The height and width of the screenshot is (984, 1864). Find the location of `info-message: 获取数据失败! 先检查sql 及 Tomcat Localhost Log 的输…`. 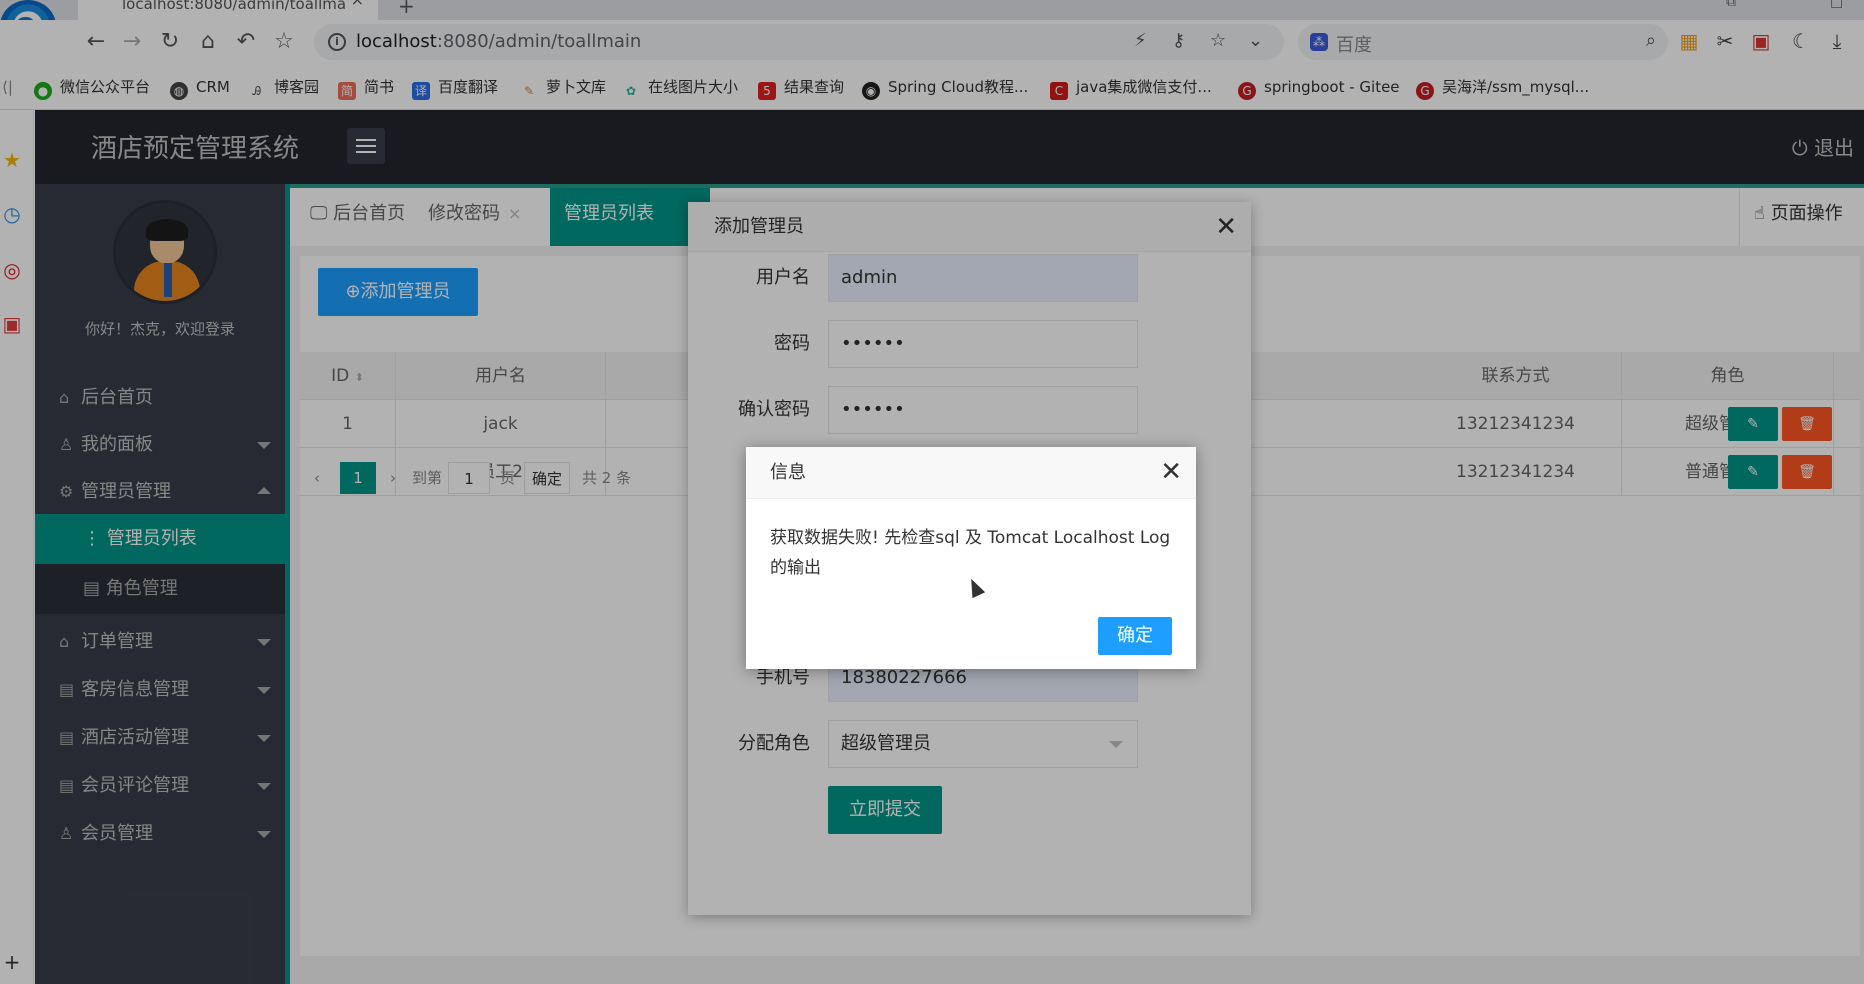

info-message: 获取数据失败! 先检查sql 及 Tomcat Localhost Log 的输… is located at coordinates (970, 553).